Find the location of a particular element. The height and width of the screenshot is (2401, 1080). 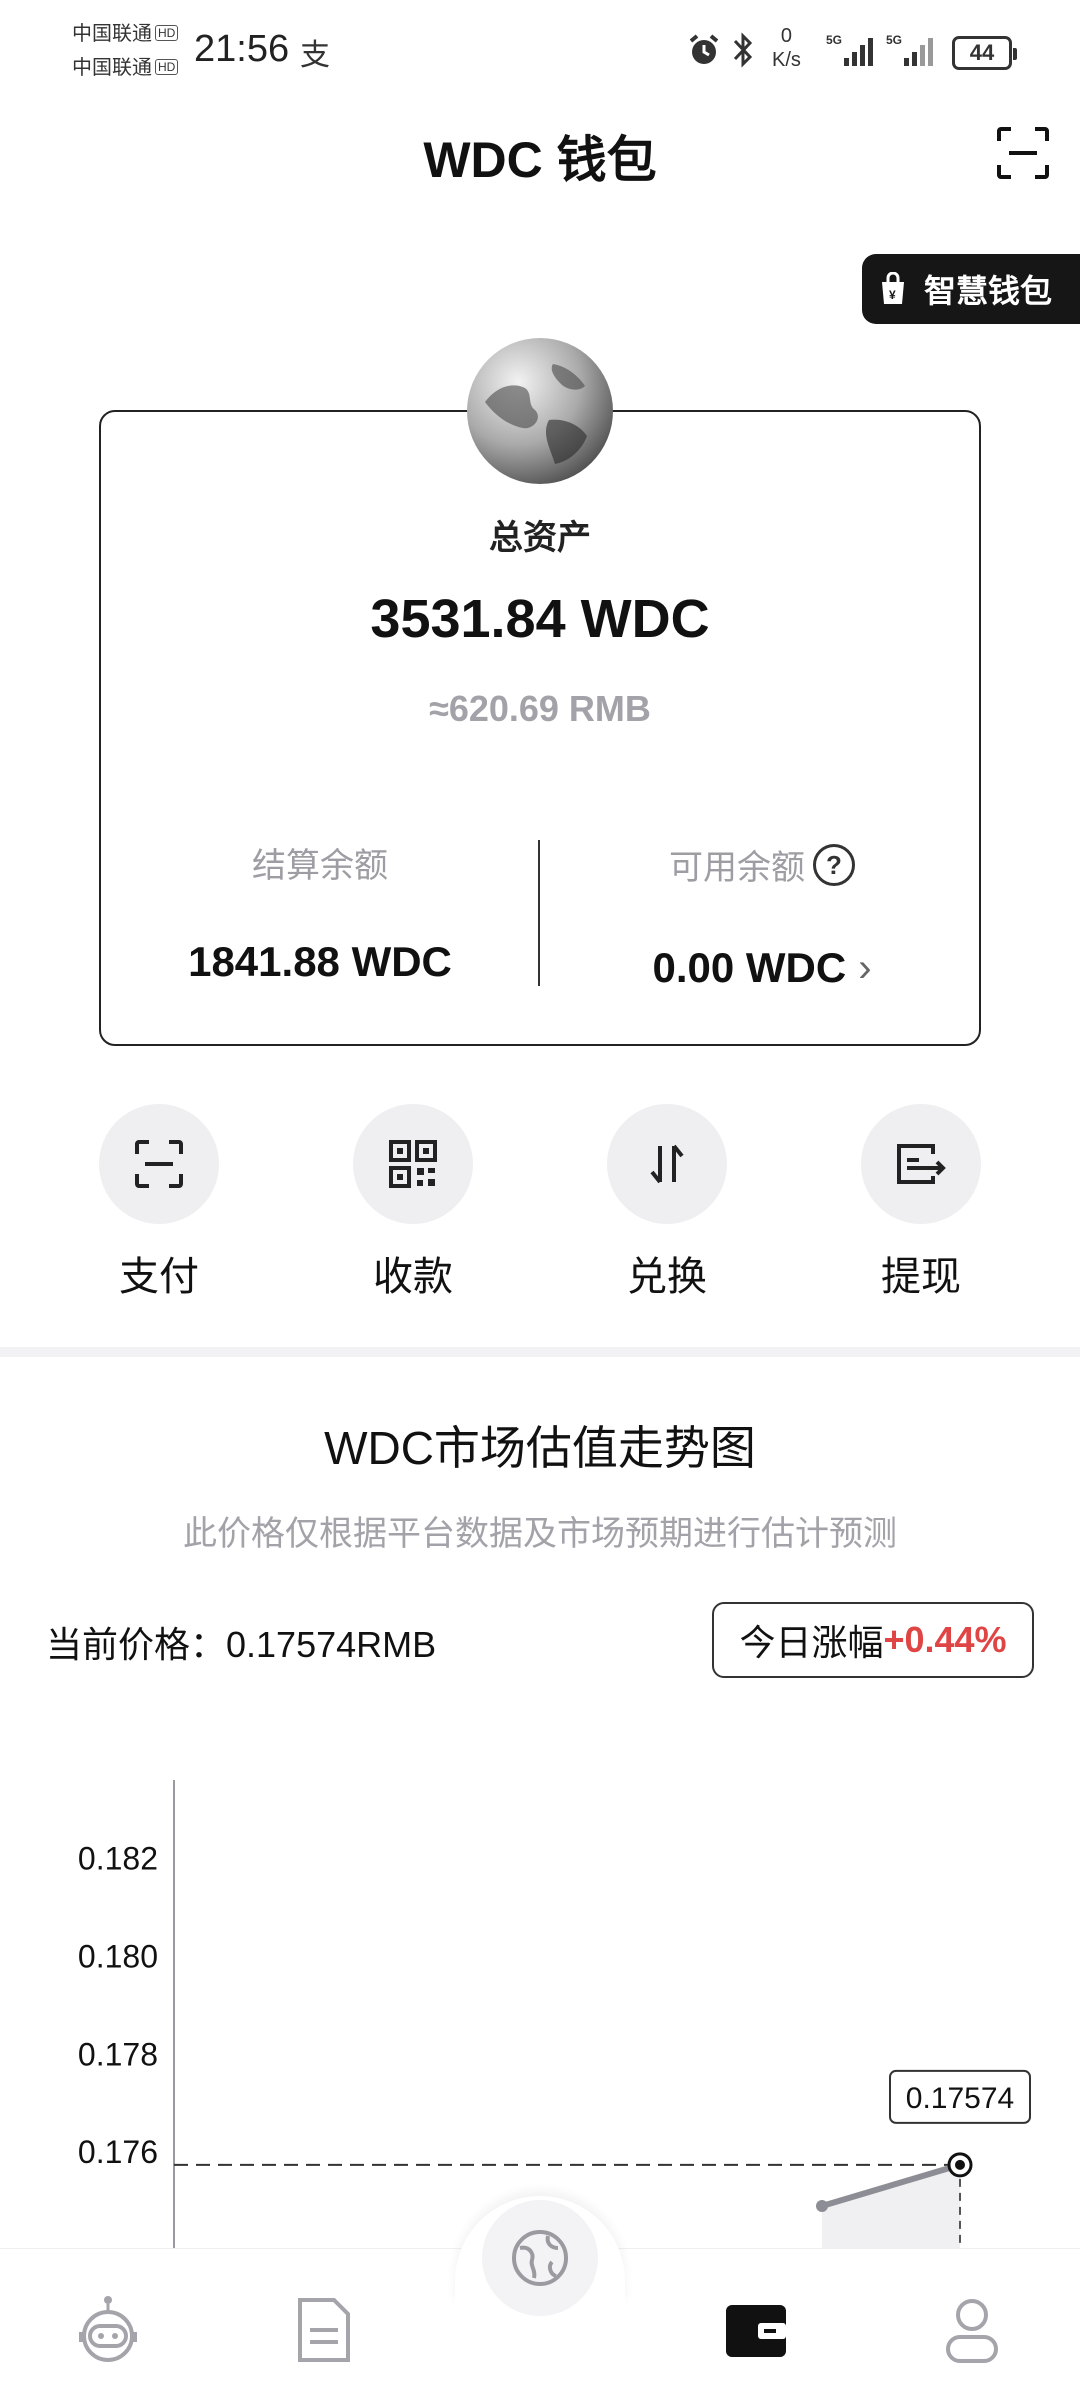

exchange-icon is located at coordinates (667, 1164).